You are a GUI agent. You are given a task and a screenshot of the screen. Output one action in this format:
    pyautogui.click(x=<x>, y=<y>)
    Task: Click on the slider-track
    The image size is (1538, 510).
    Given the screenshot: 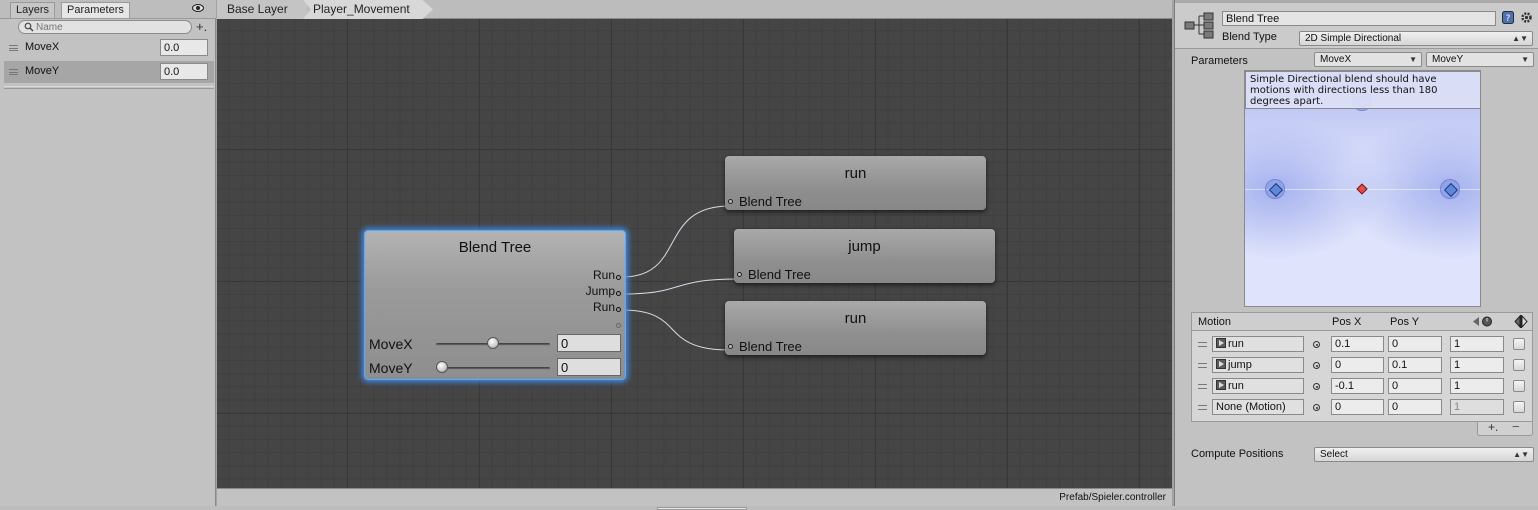 What is the action you would take?
    pyautogui.click(x=493, y=368)
    